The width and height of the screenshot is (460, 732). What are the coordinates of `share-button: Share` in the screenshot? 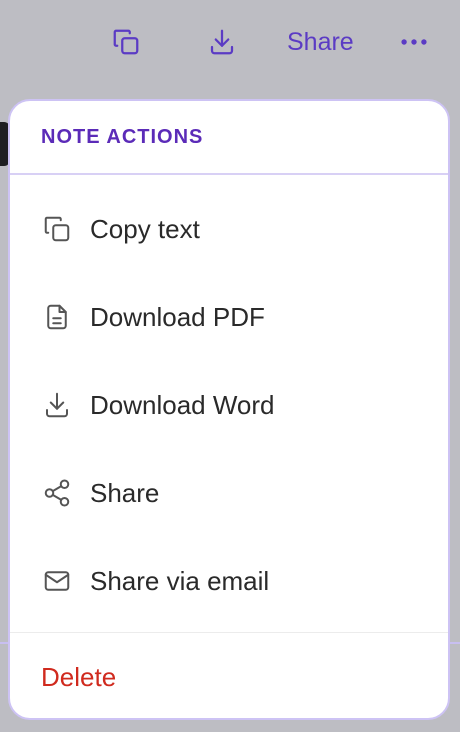 It's located at (320, 42).